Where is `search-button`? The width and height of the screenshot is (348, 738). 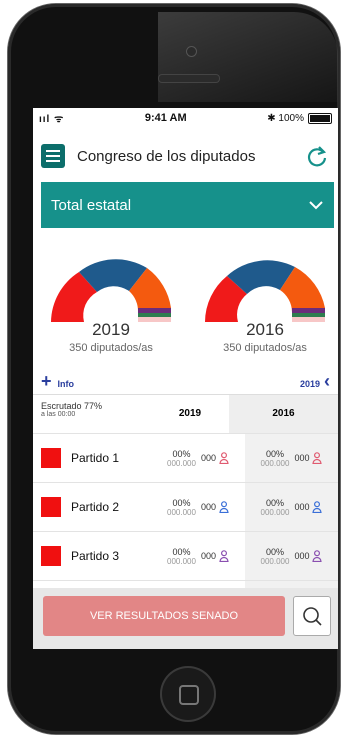
search-button is located at coordinates (312, 616).